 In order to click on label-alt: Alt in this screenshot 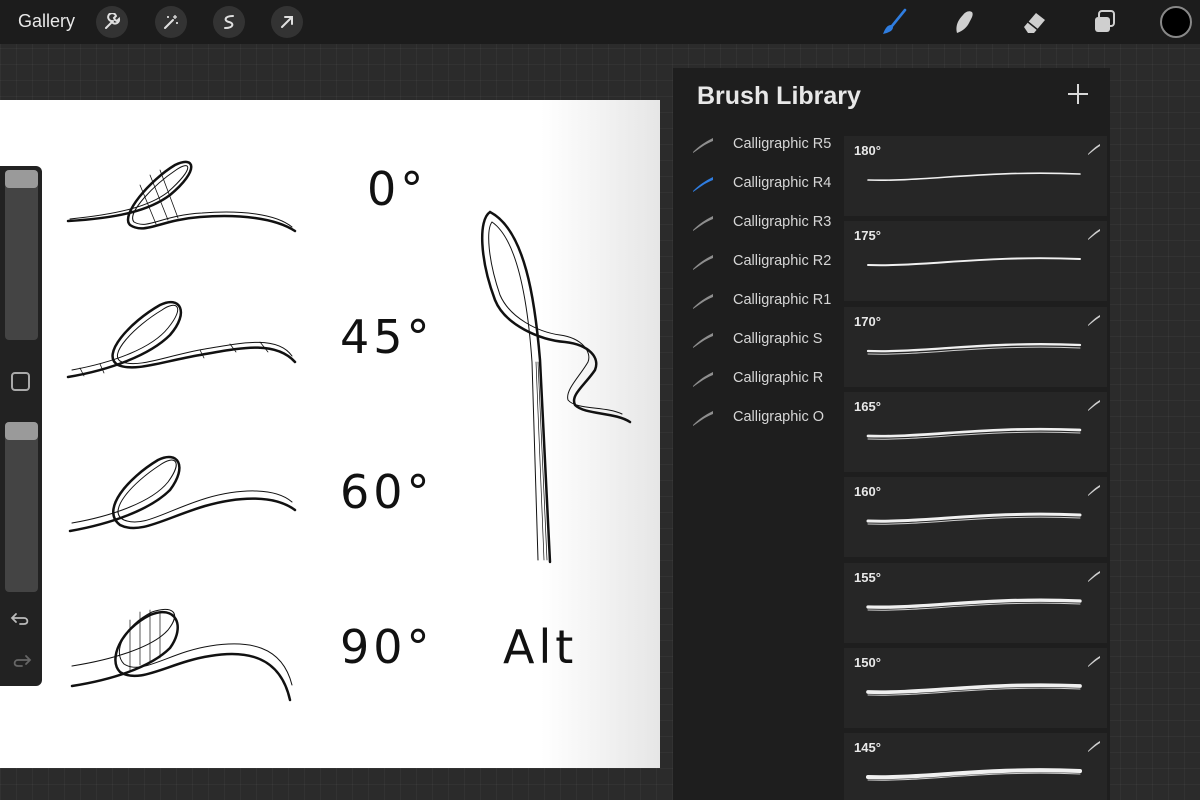, I will do `click(540, 647)`.